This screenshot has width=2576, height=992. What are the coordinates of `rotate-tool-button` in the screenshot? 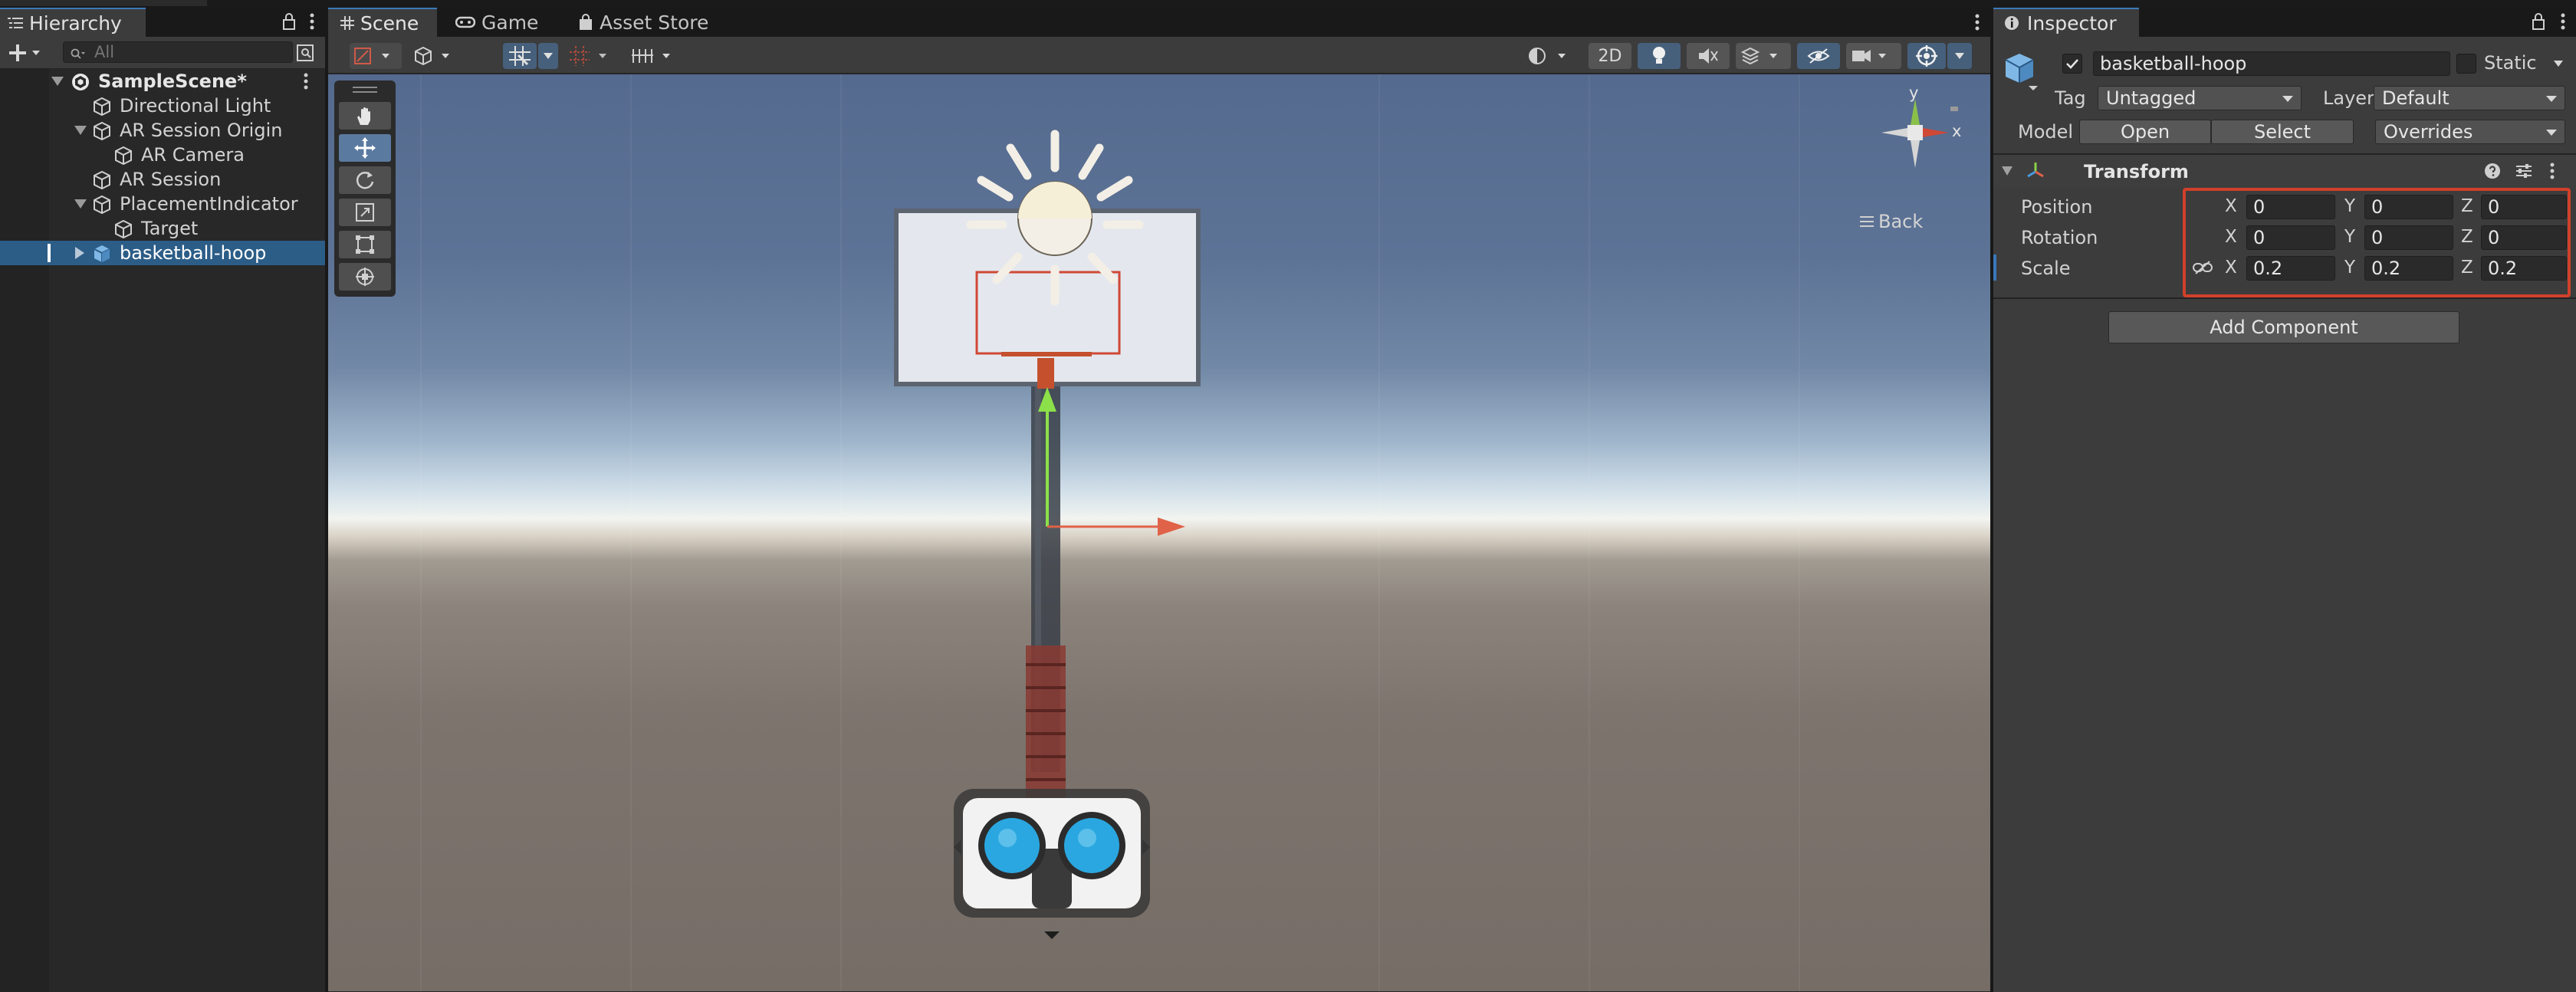 It's located at (365, 180).